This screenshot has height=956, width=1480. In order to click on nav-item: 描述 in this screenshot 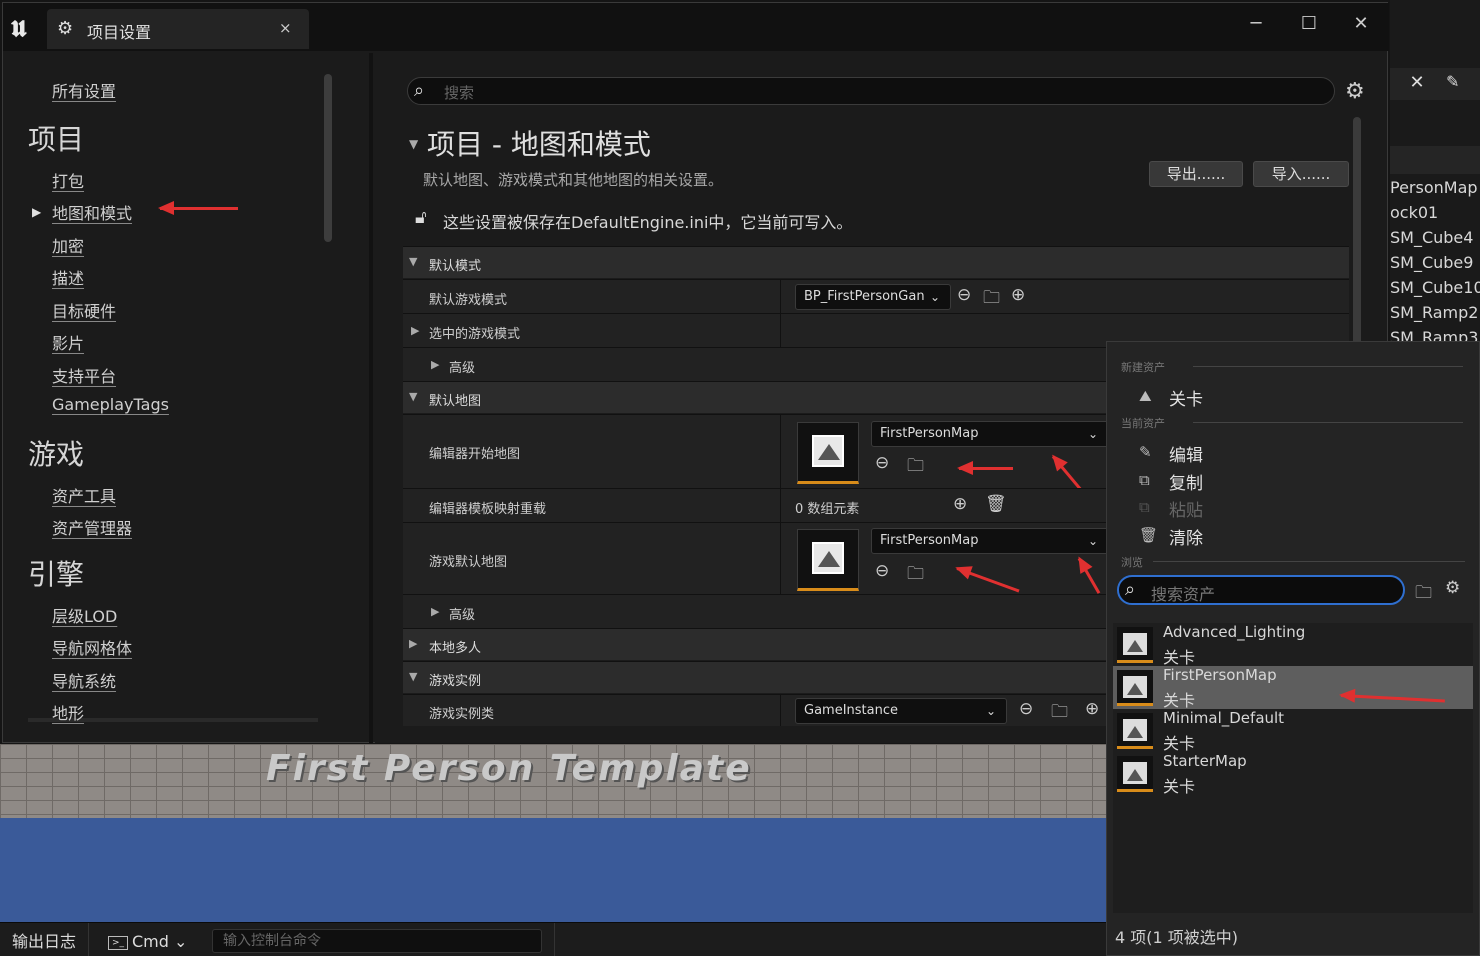, I will do `click(68, 277)`.